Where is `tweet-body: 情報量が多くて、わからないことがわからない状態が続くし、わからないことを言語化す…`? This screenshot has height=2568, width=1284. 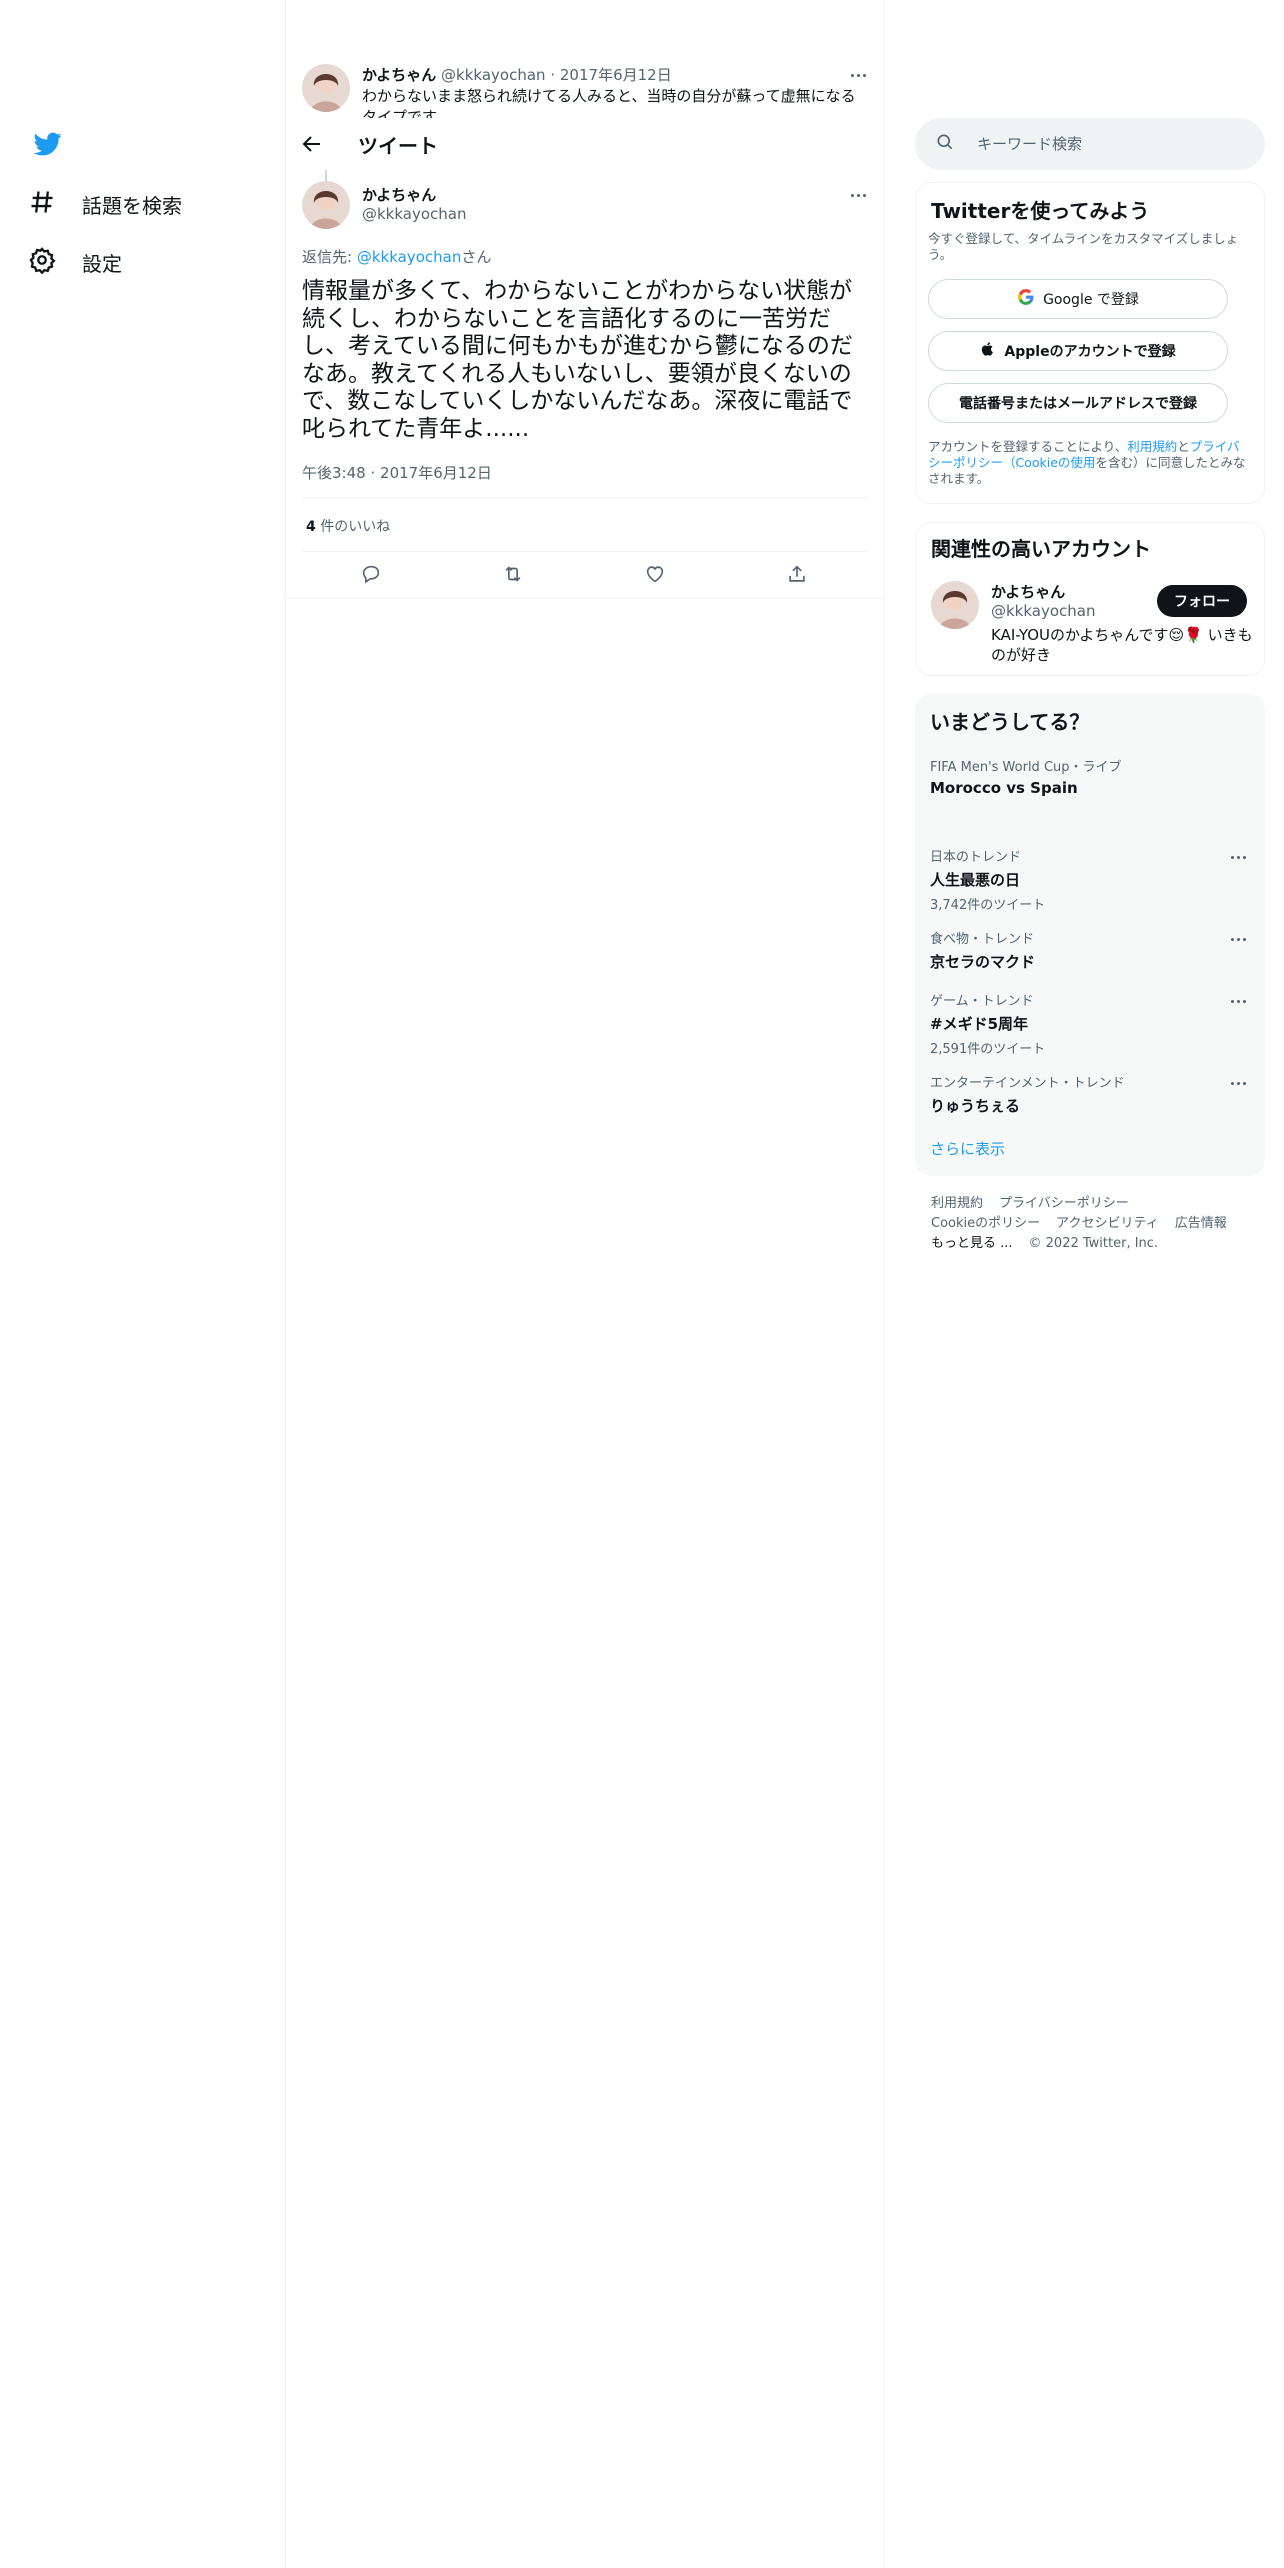 tweet-body: 情報量が多くて、わからないことがわからない状態が続くし、わからないことを言語化す… is located at coordinates (577, 360).